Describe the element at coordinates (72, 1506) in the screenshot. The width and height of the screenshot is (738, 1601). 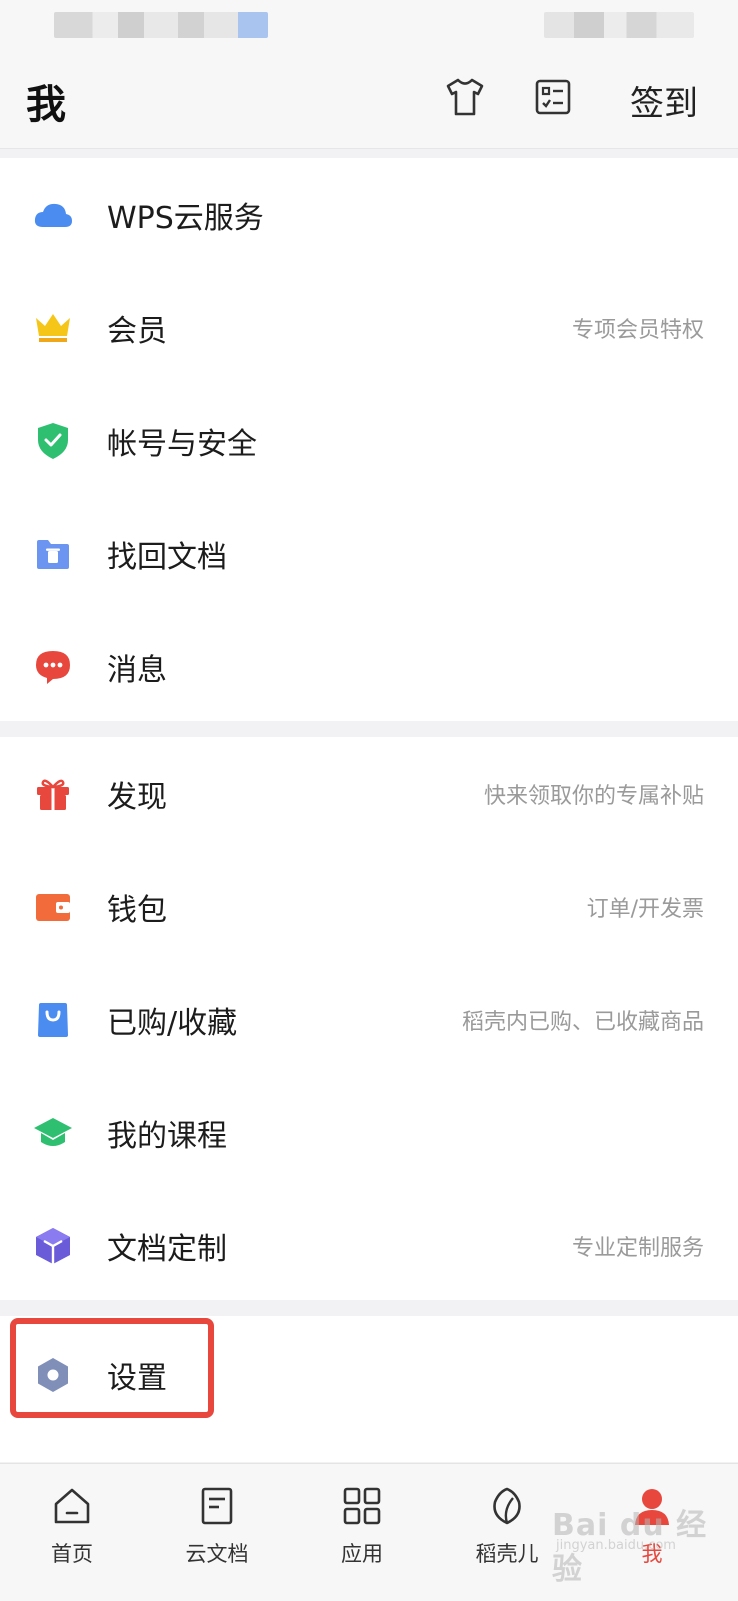
I see `home-icon` at that location.